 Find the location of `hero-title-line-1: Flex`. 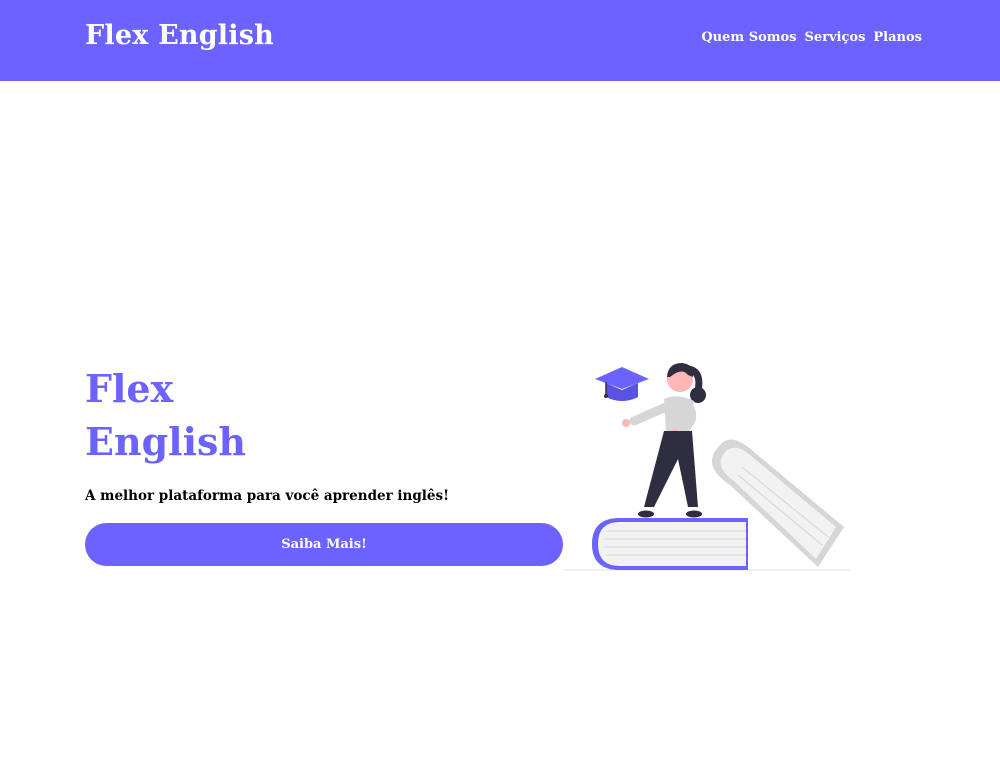

hero-title-line-1: Flex is located at coordinates (129, 388).